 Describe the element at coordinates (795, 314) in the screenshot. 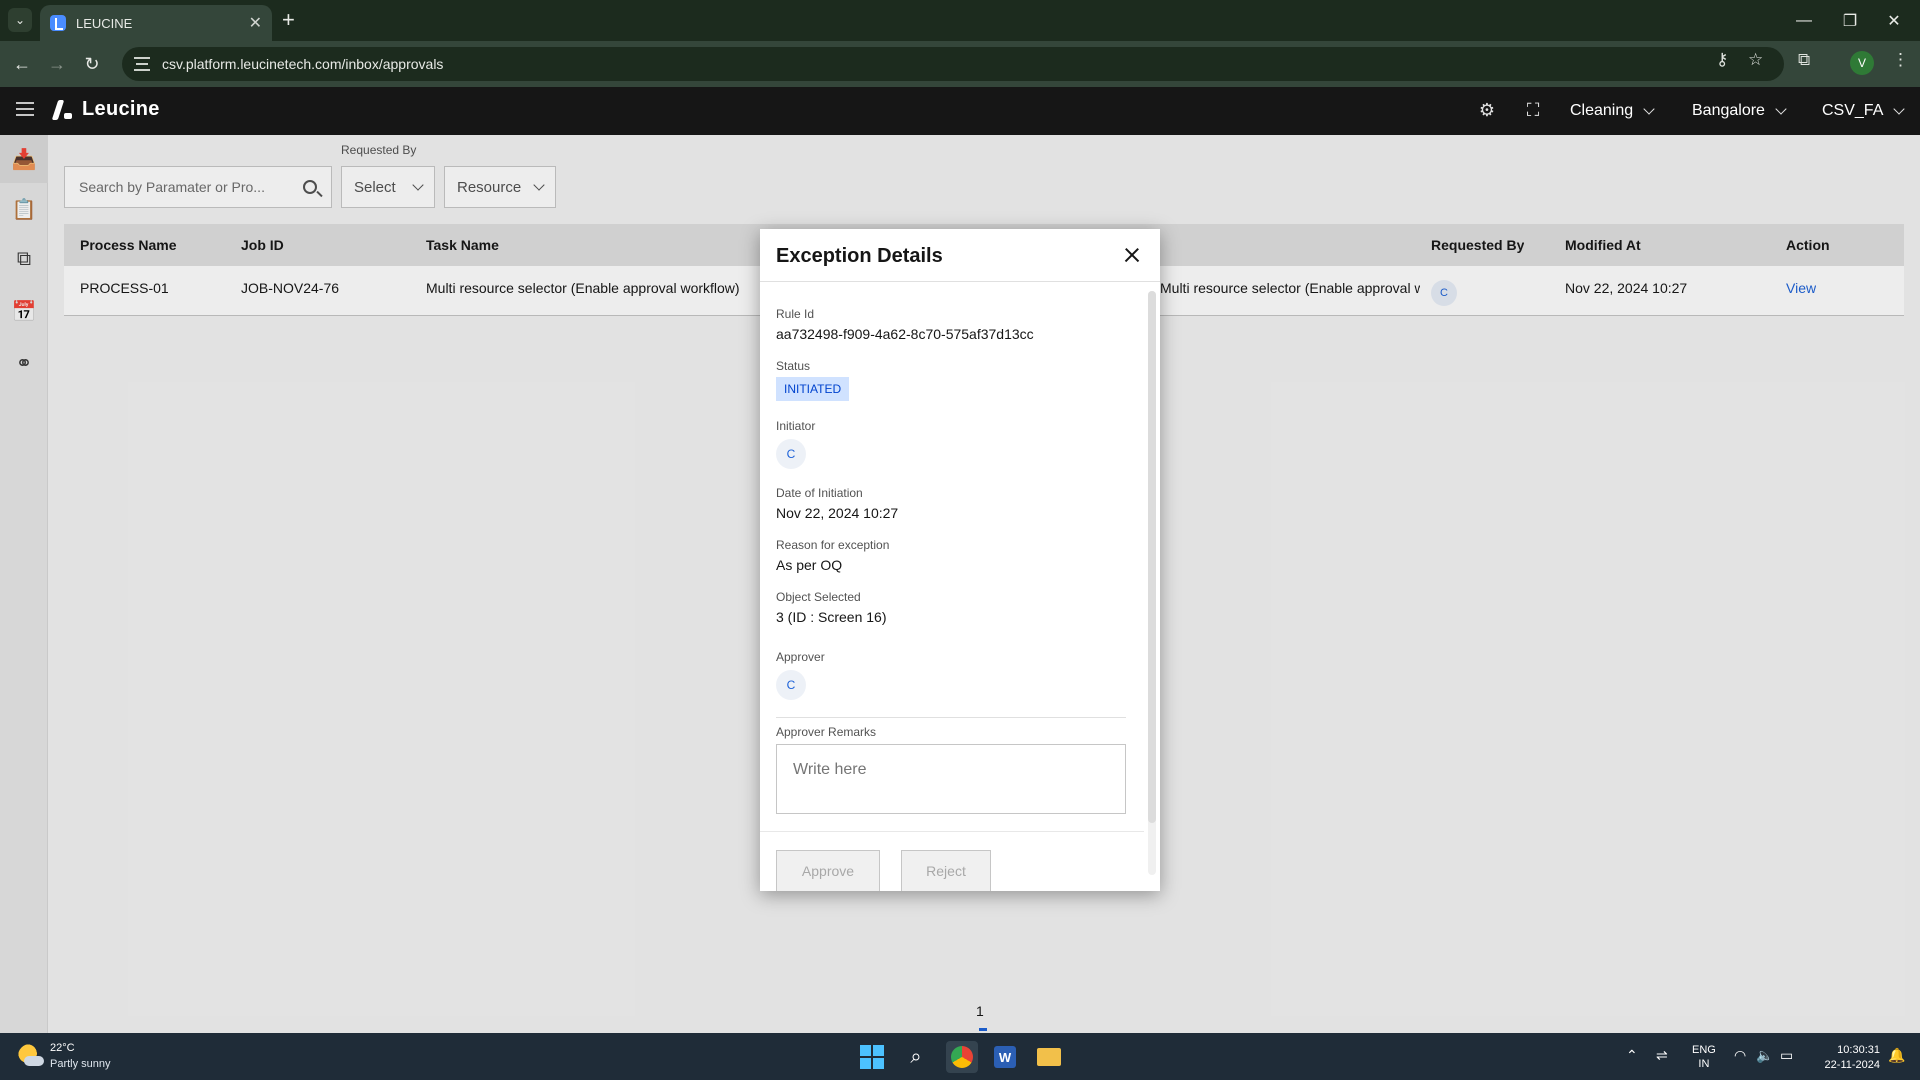

I see `rule-id-label: Rule Id` at that location.